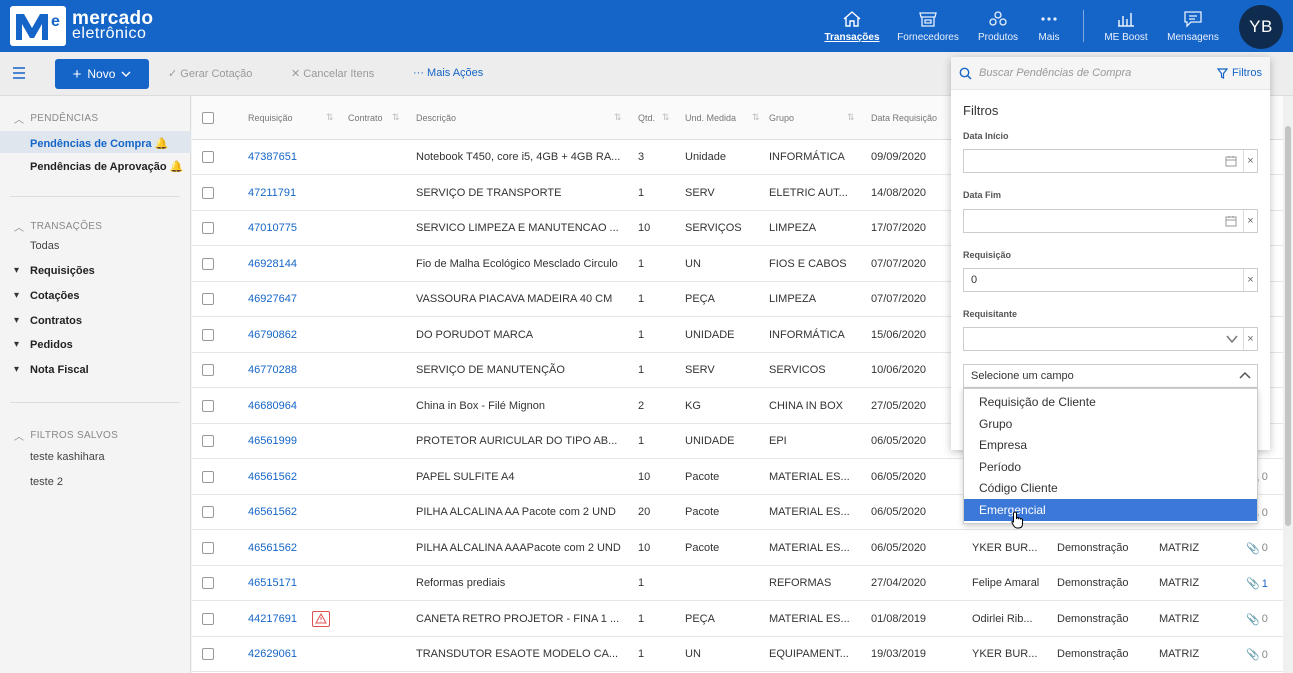 Image resolution: width=1293 pixels, height=673 pixels. Describe the element at coordinates (51, 345) in the screenshot. I see `sidebar-item-pedidos: Pedidos` at that location.